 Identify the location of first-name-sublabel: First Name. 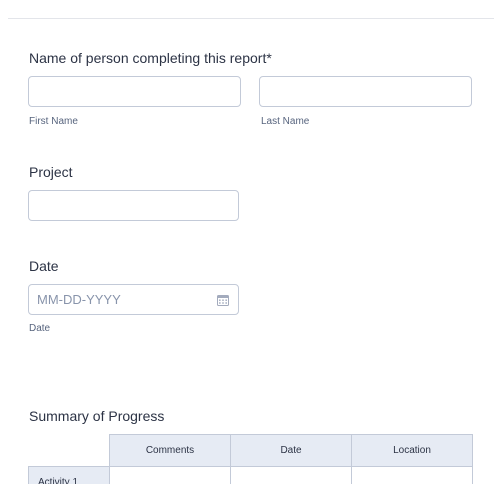
(53, 121).